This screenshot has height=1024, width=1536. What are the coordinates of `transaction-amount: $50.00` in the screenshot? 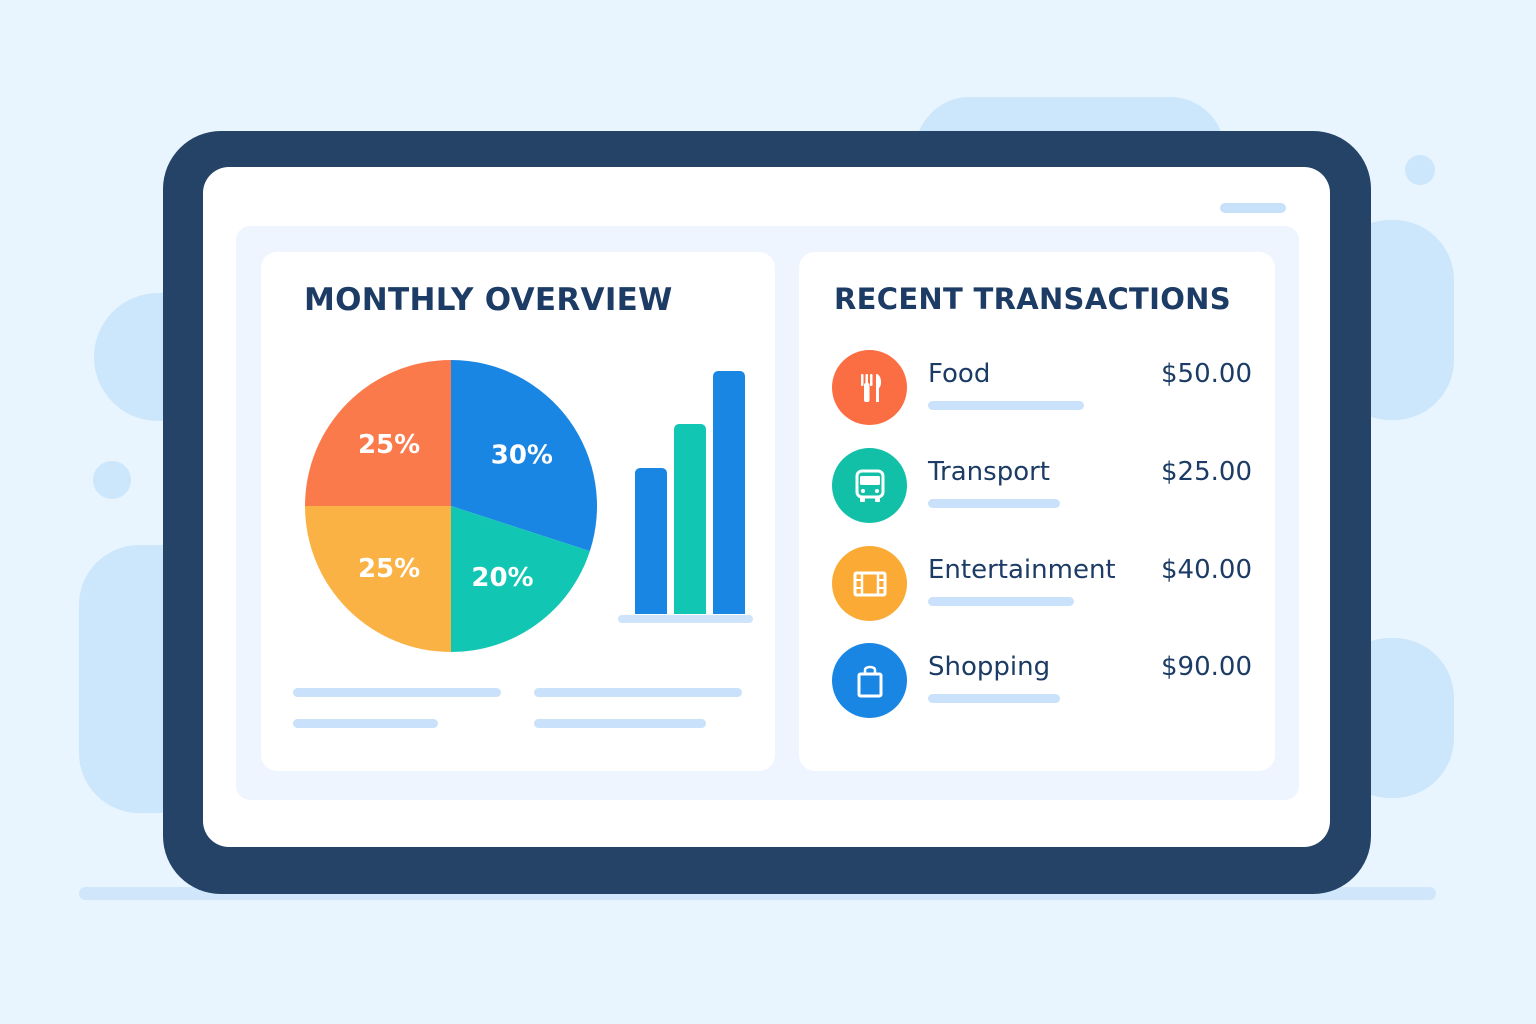 It's located at (1206, 374).